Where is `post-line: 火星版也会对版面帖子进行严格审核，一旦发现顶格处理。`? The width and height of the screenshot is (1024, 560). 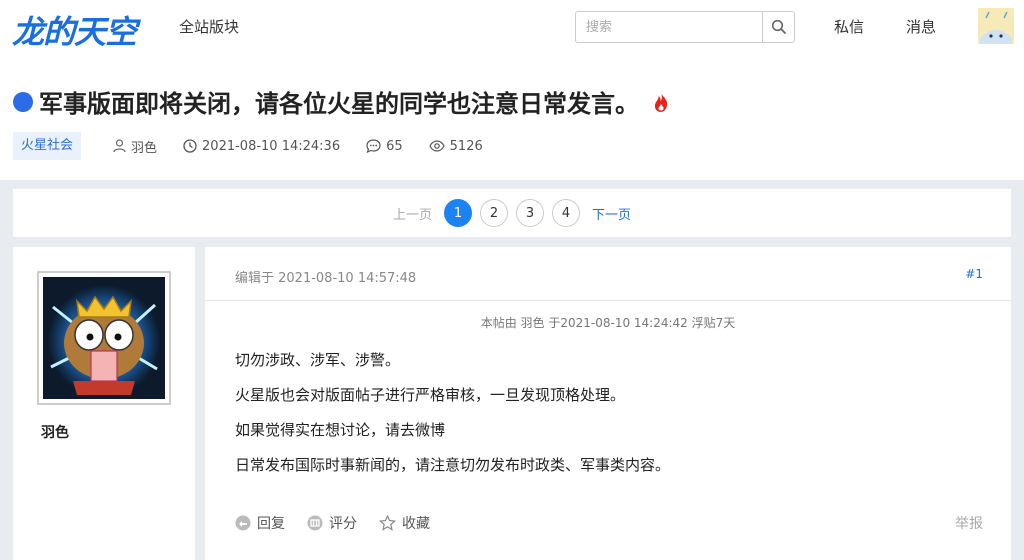
post-line: 火星版也会对版面帖子进行严格审核，一旦发现顶格处理。 is located at coordinates (430, 395).